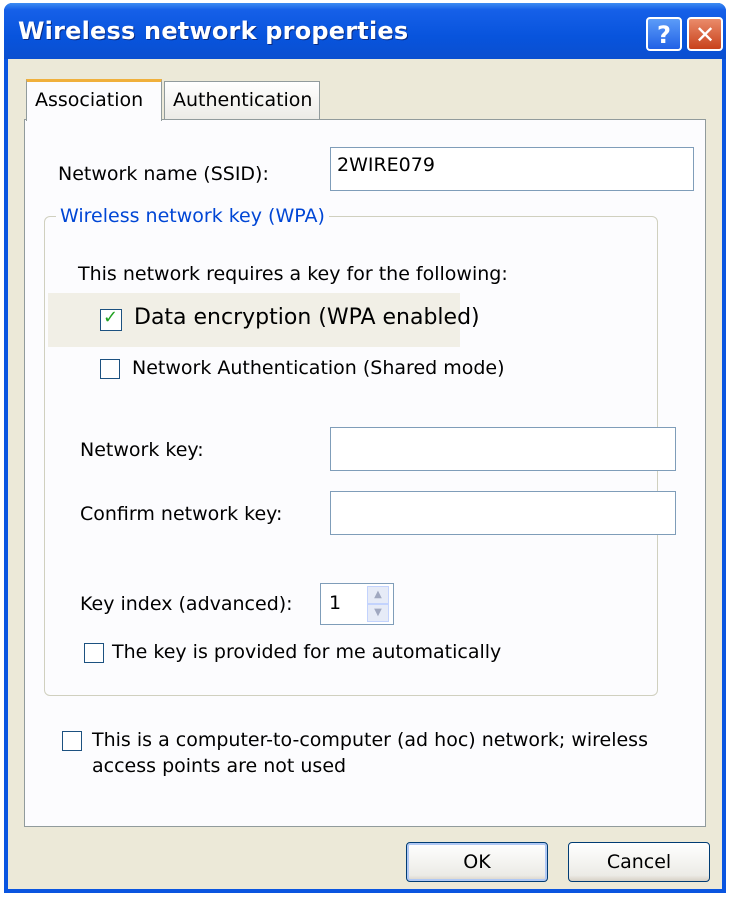  Describe the element at coordinates (186, 604) in the screenshot. I see `key-index-label: Key index (advanced):` at that location.